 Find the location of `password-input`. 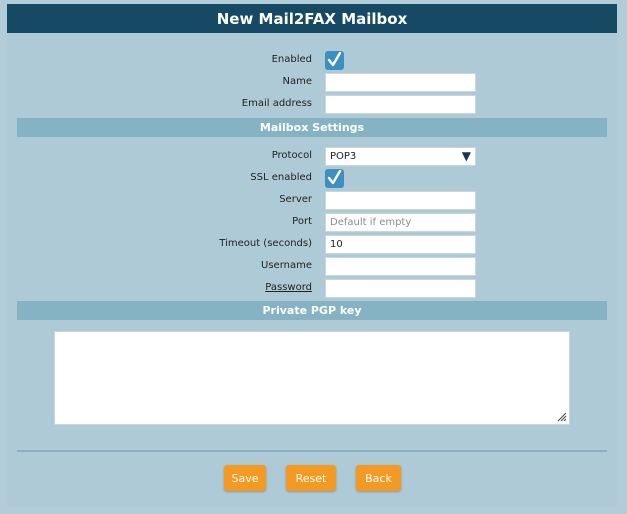

password-input is located at coordinates (400, 288).